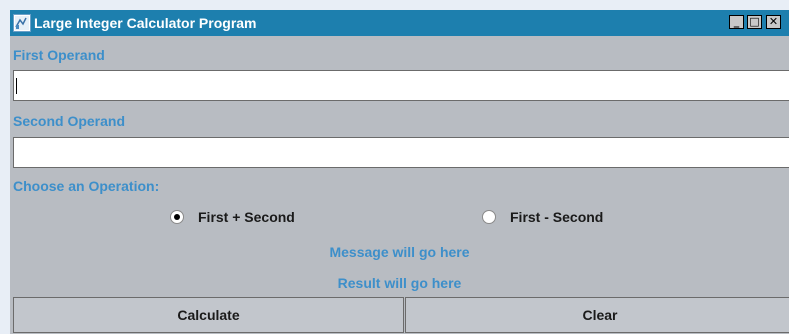  What do you see at coordinates (246, 217) in the screenshot?
I see `radio-add-label: First + Second` at bounding box center [246, 217].